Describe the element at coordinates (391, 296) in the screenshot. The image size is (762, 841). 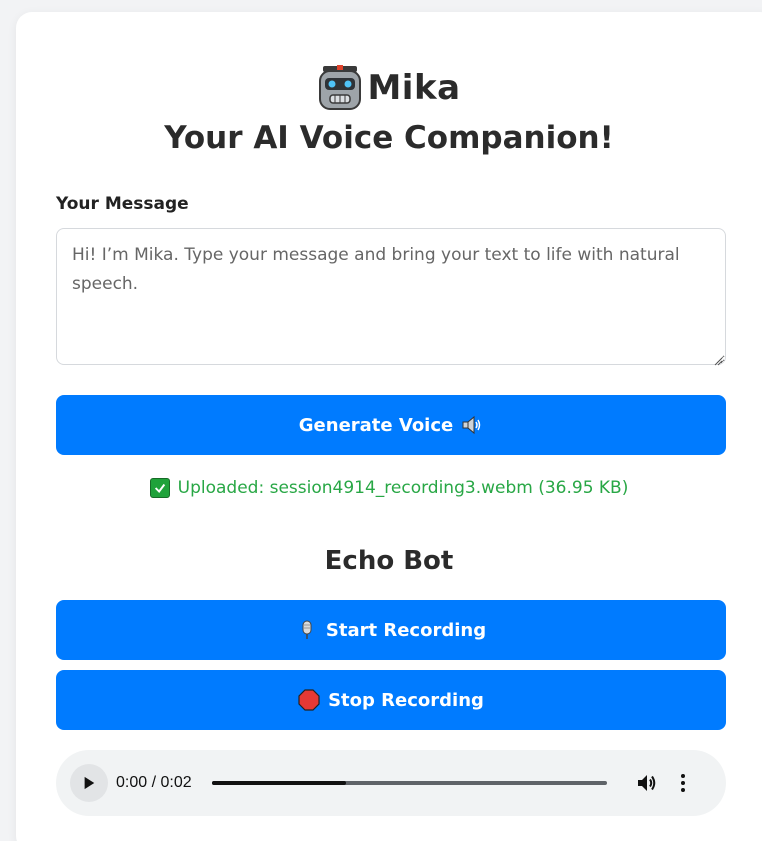
I see `message-input` at that location.